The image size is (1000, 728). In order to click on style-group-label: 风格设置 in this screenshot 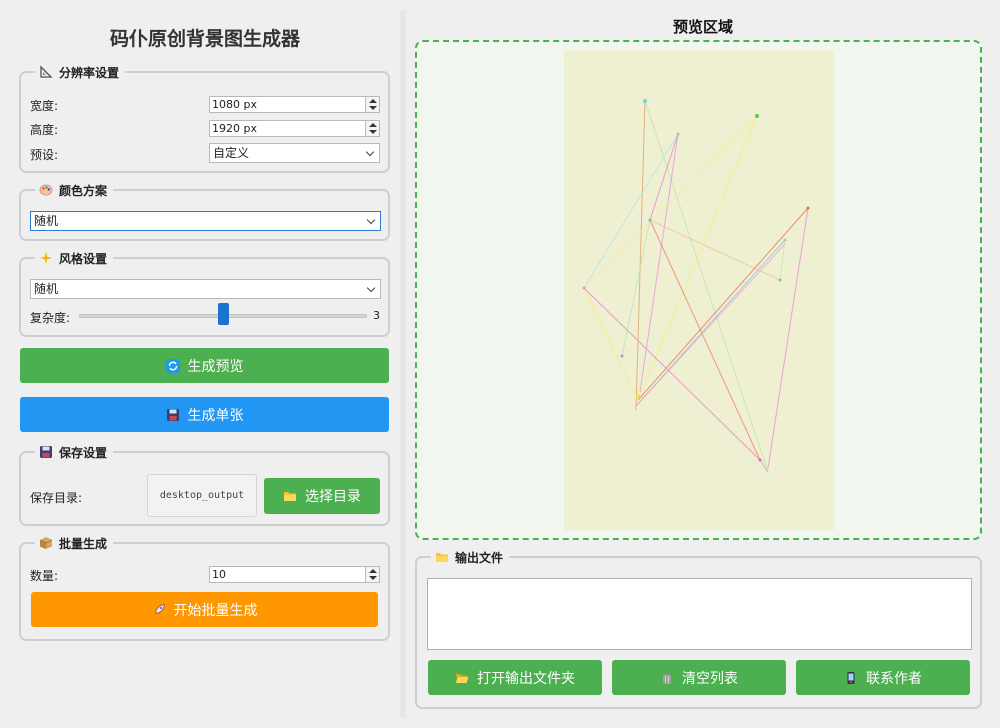, I will do `click(83, 258)`.